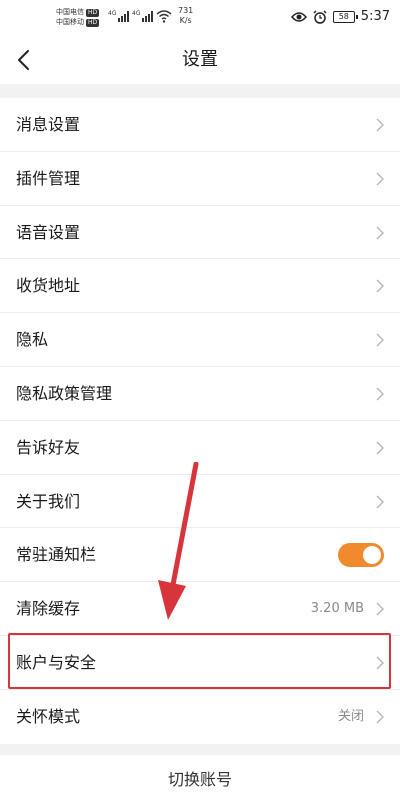 This screenshot has width=400, height=794. Describe the element at coordinates (64, 393) in the screenshot. I see `setting-label: 隐私政策管理` at that location.